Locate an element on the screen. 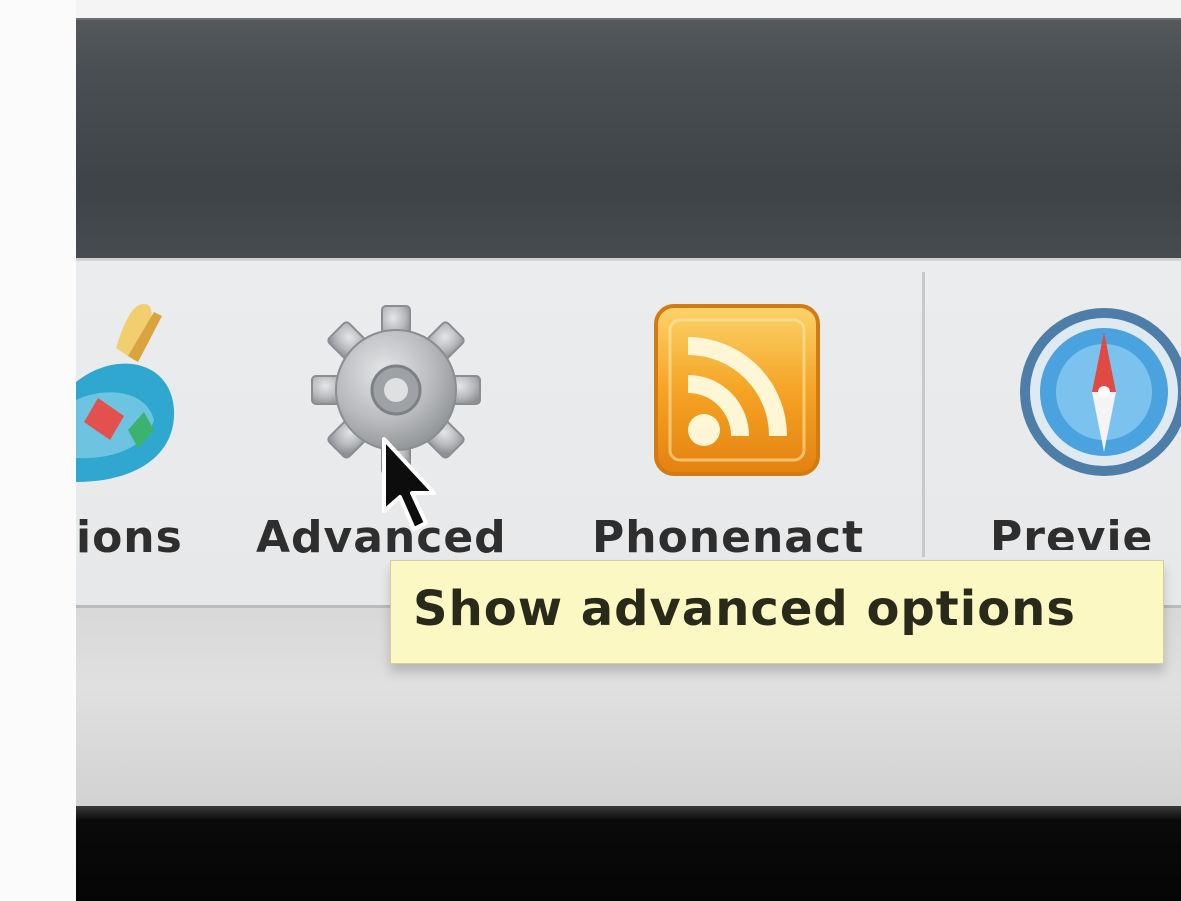 The width and height of the screenshot is (1181, 901). toolbar-item-extensions: ions is located at coordinates (146, 426).